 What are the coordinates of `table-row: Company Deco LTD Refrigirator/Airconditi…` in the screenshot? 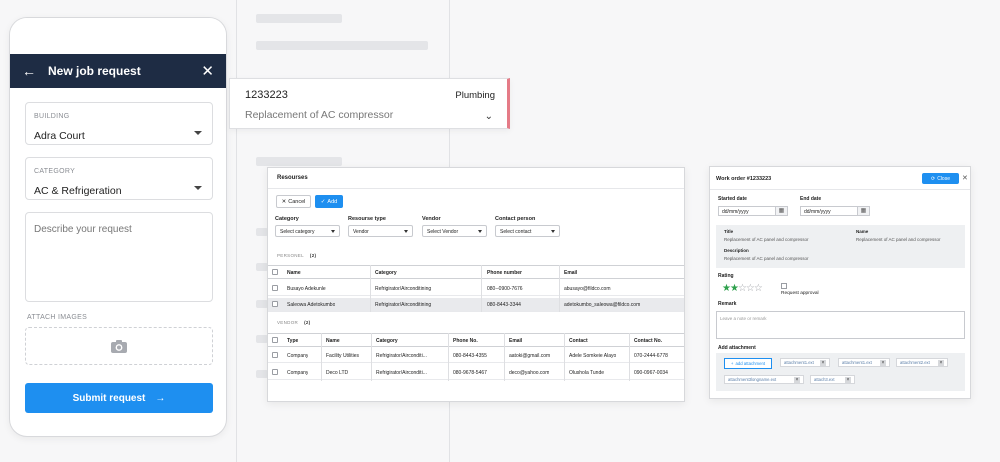 It's located at (476, 373).